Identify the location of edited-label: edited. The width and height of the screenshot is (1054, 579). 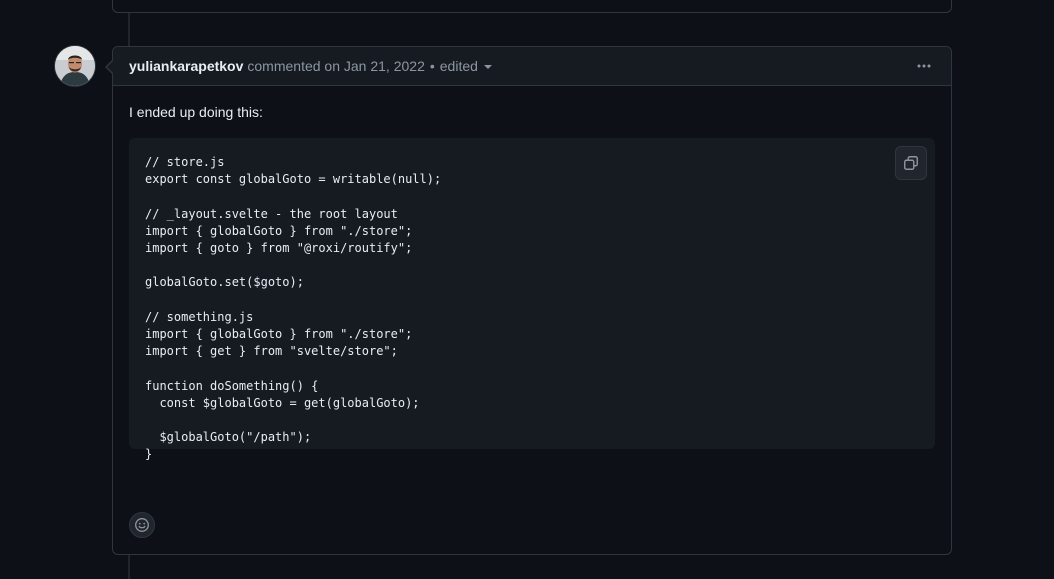
(458, 66).